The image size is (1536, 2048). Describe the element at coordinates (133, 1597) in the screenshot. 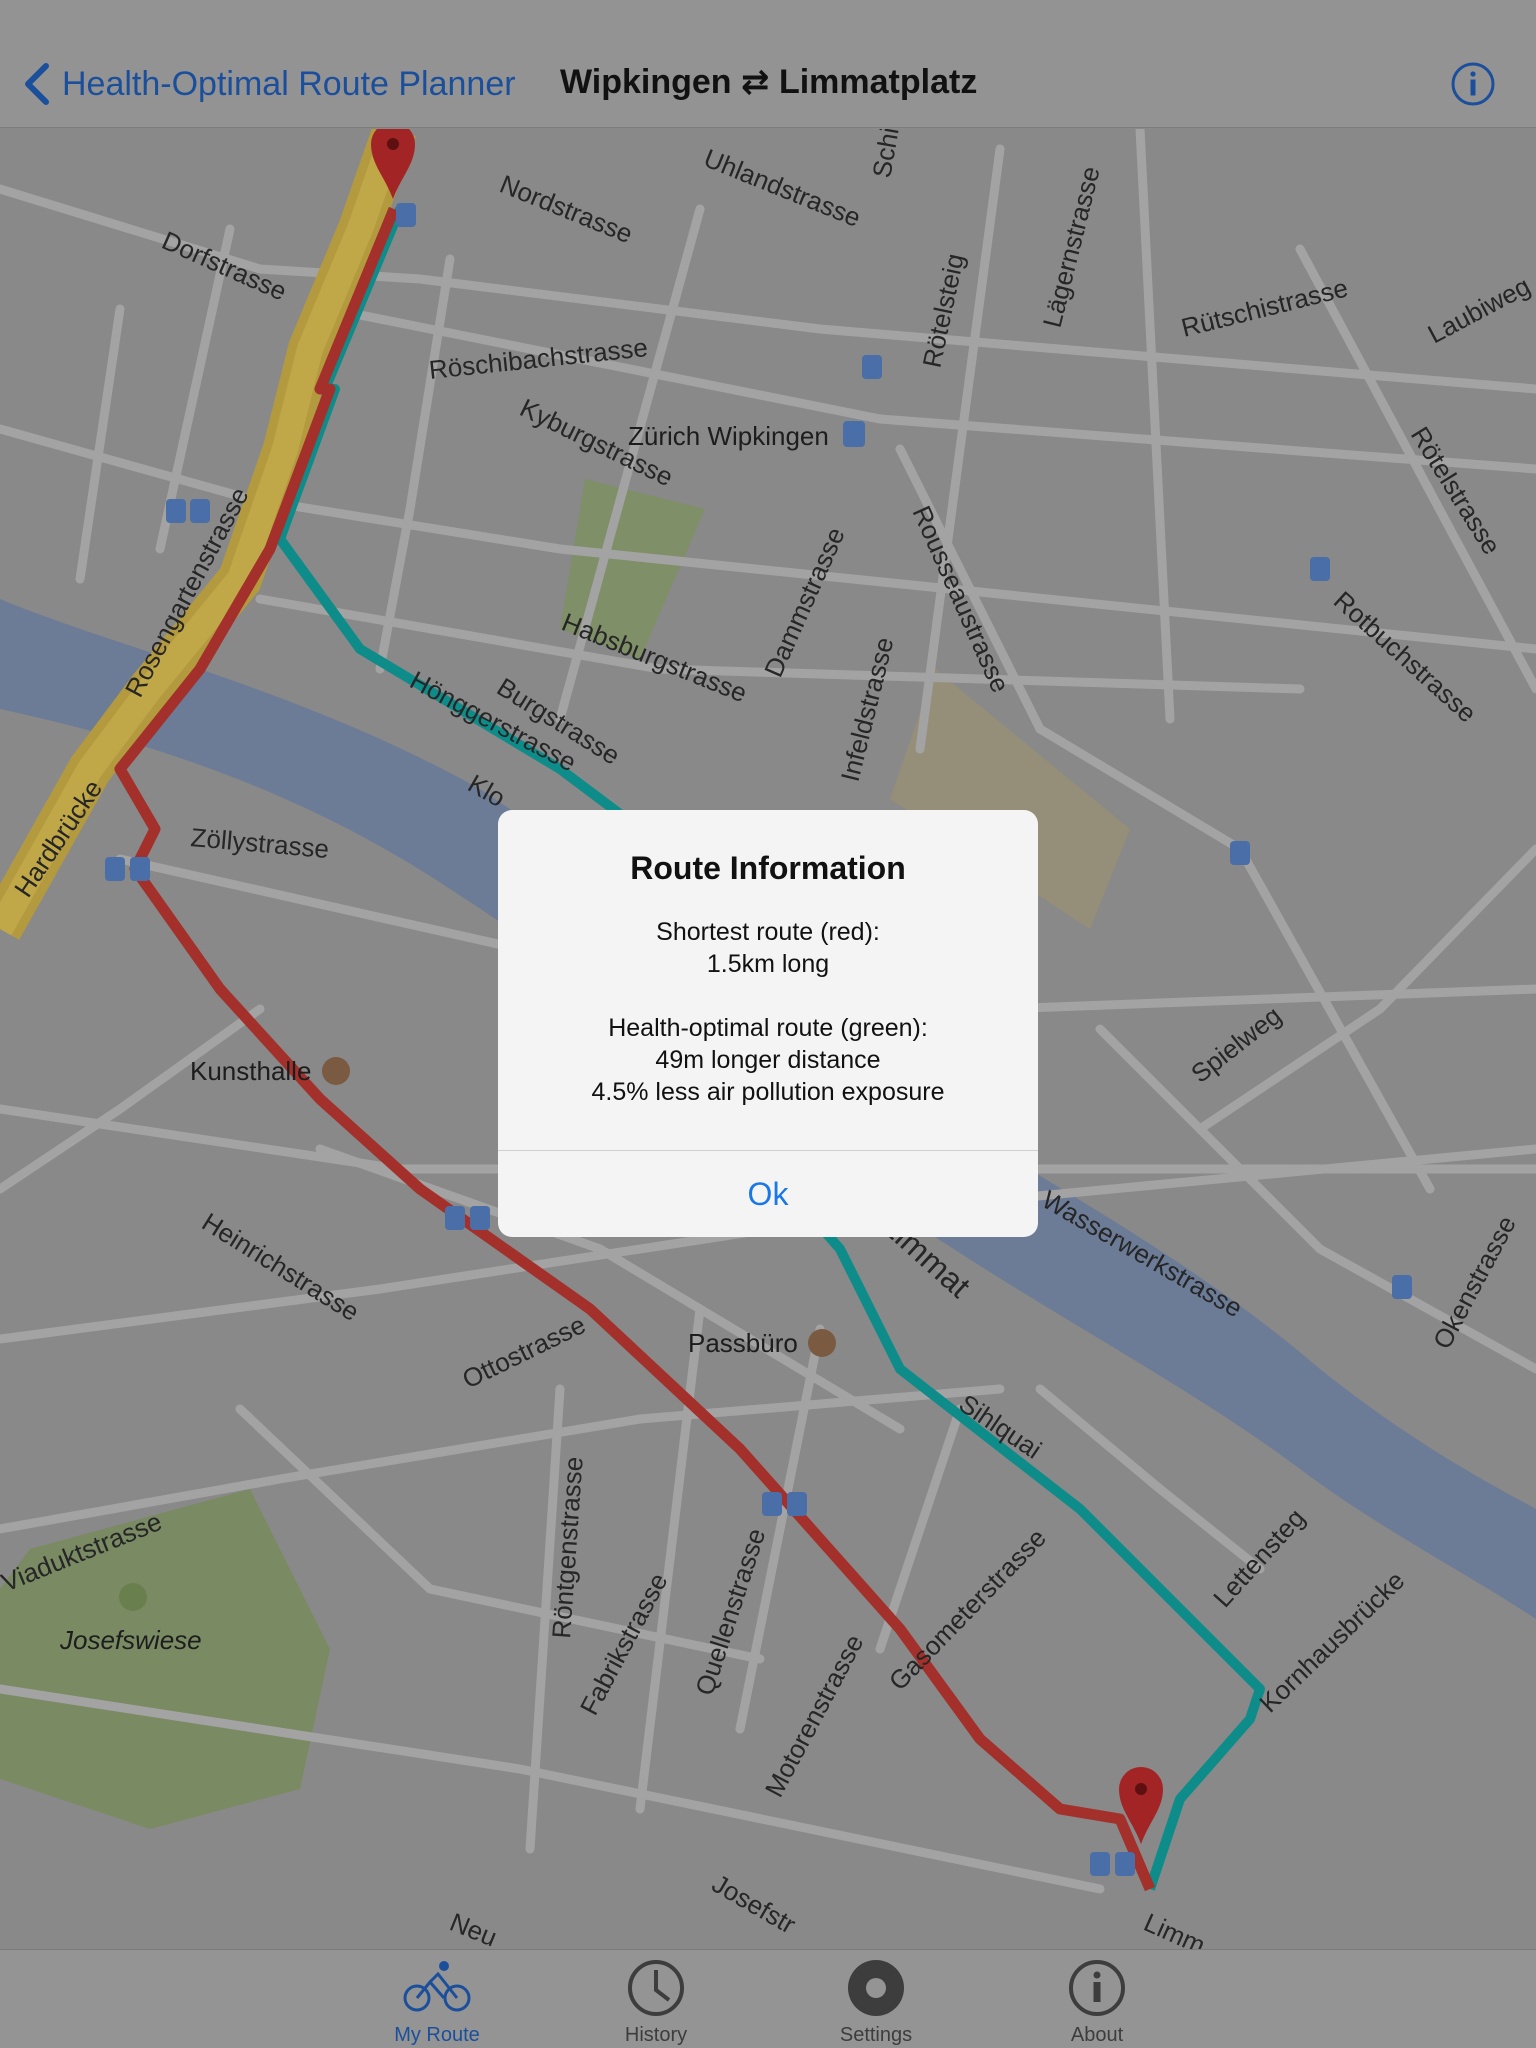

I see `tree-icon` at that location.